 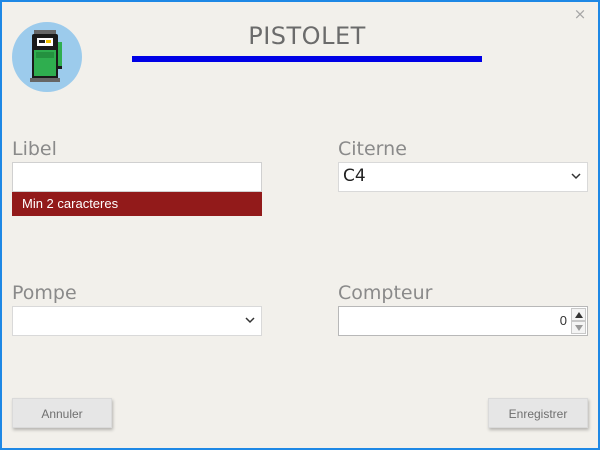 I want to click on arrow-down-icon, so click(x=579, y=328).